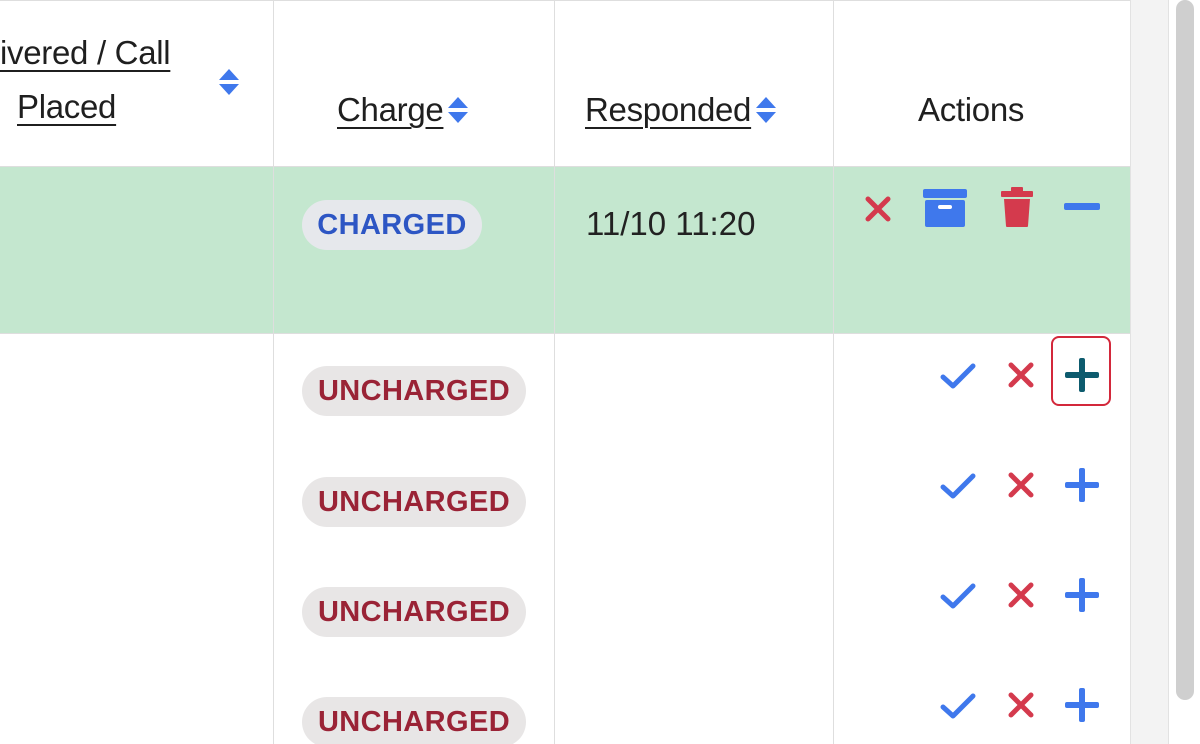 The height and width of the screenshot is (744, 1200). What do you see at coordinates (1185, 350) in the screenshot?
I see `scrollbar-thumb` at bounding box center [1185, 350].